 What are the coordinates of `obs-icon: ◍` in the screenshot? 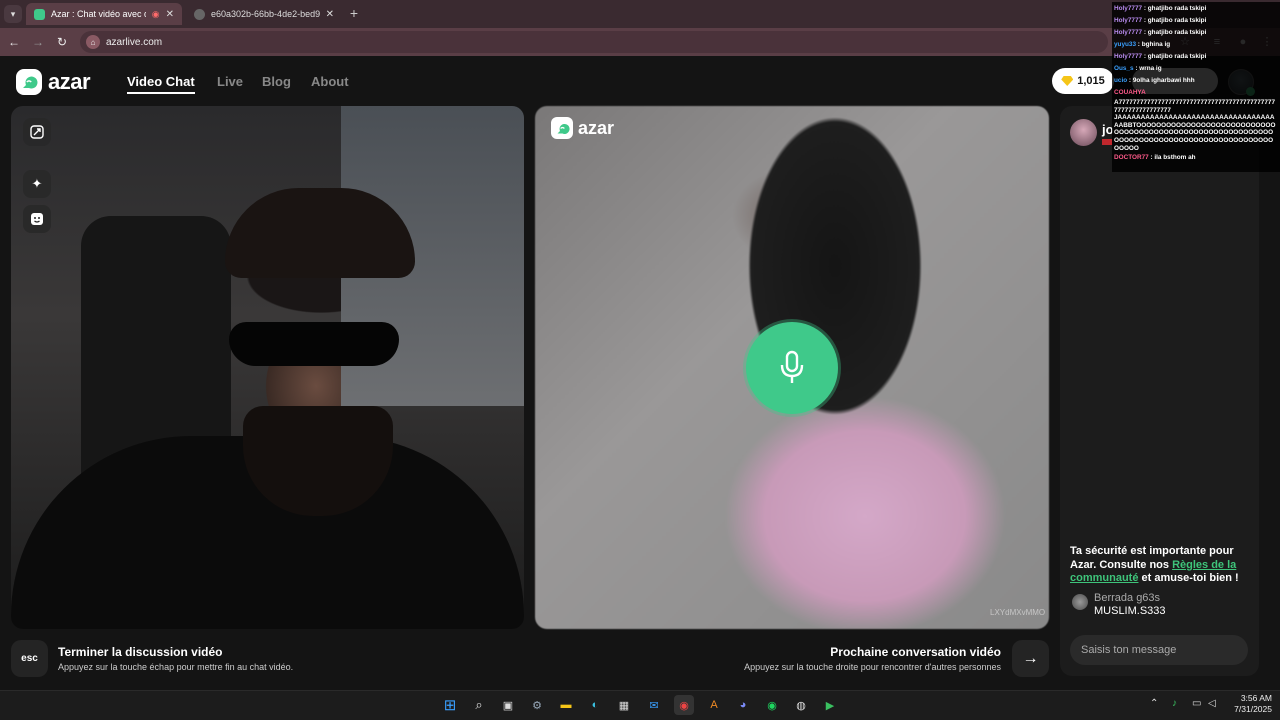 It's located at (801, 705).